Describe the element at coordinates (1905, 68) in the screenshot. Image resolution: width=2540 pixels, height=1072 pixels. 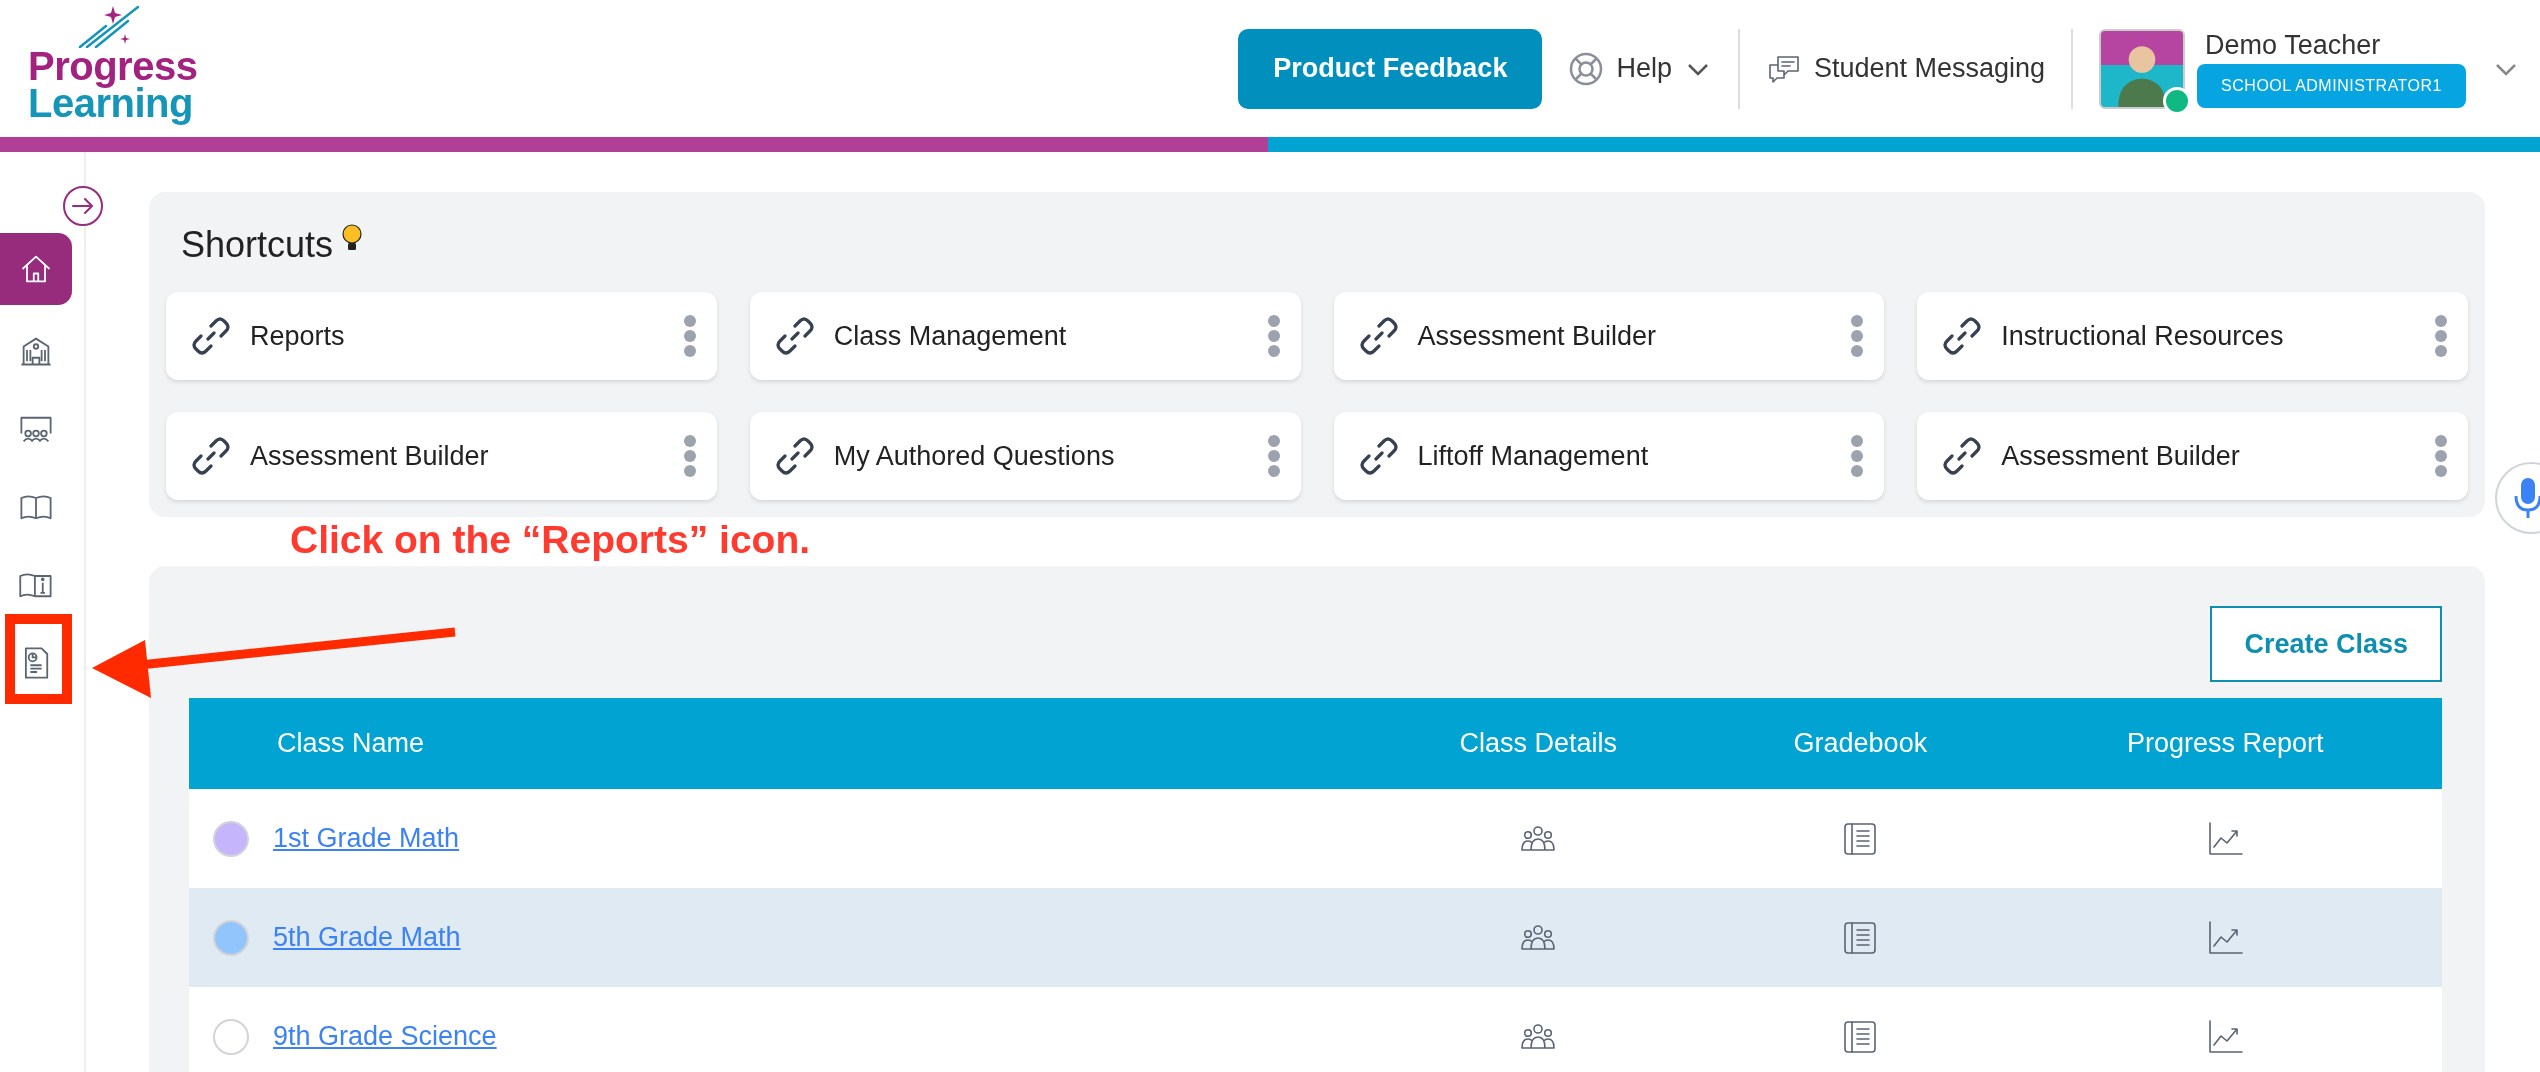
I see `student-messaging-link: Student Messaging` at that location.